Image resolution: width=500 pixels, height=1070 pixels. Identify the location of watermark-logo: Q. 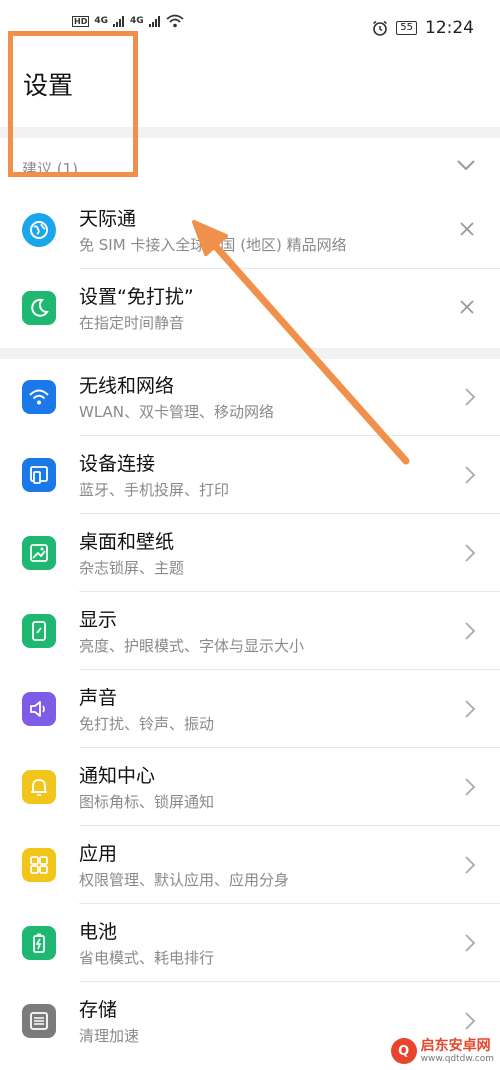
(403, 1051).